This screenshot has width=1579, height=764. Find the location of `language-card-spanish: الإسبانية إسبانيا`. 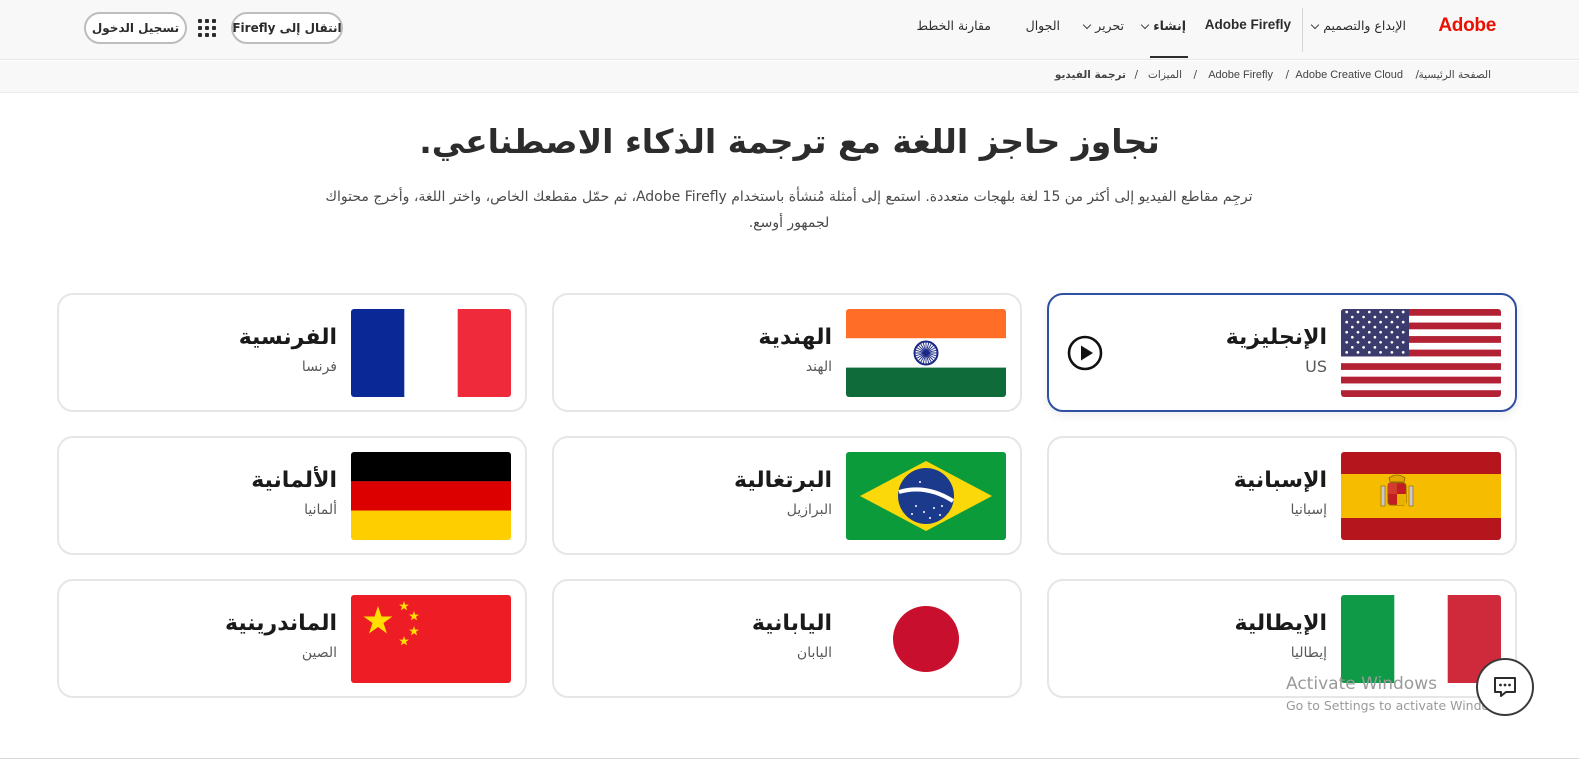

language-card-spanish: الإسبانية إسبانيا is located at coordinates (1282, 495).